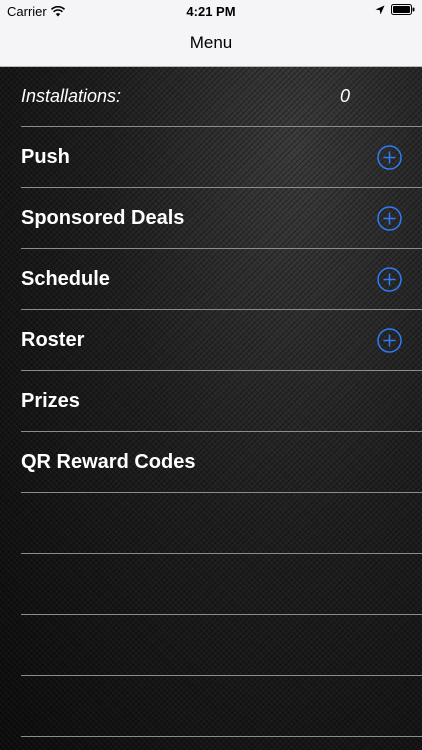  What do you see at coordinates (211, 279) in the screenshot?
I see `menu-item-schedule: Schedule` at bounding box center [211, 279].